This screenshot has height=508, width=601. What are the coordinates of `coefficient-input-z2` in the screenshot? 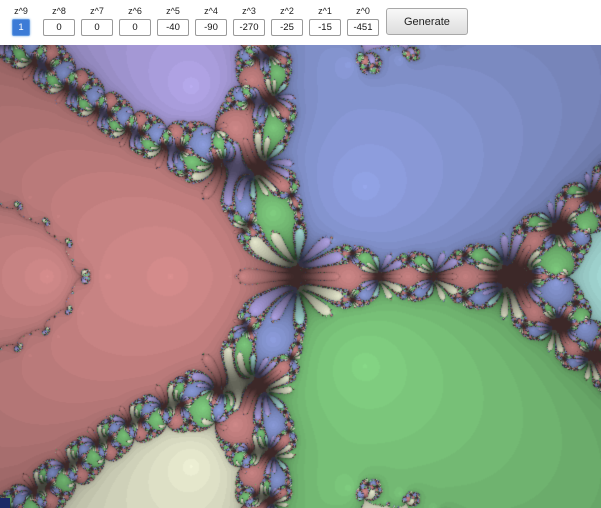 It's located at (287, 27).